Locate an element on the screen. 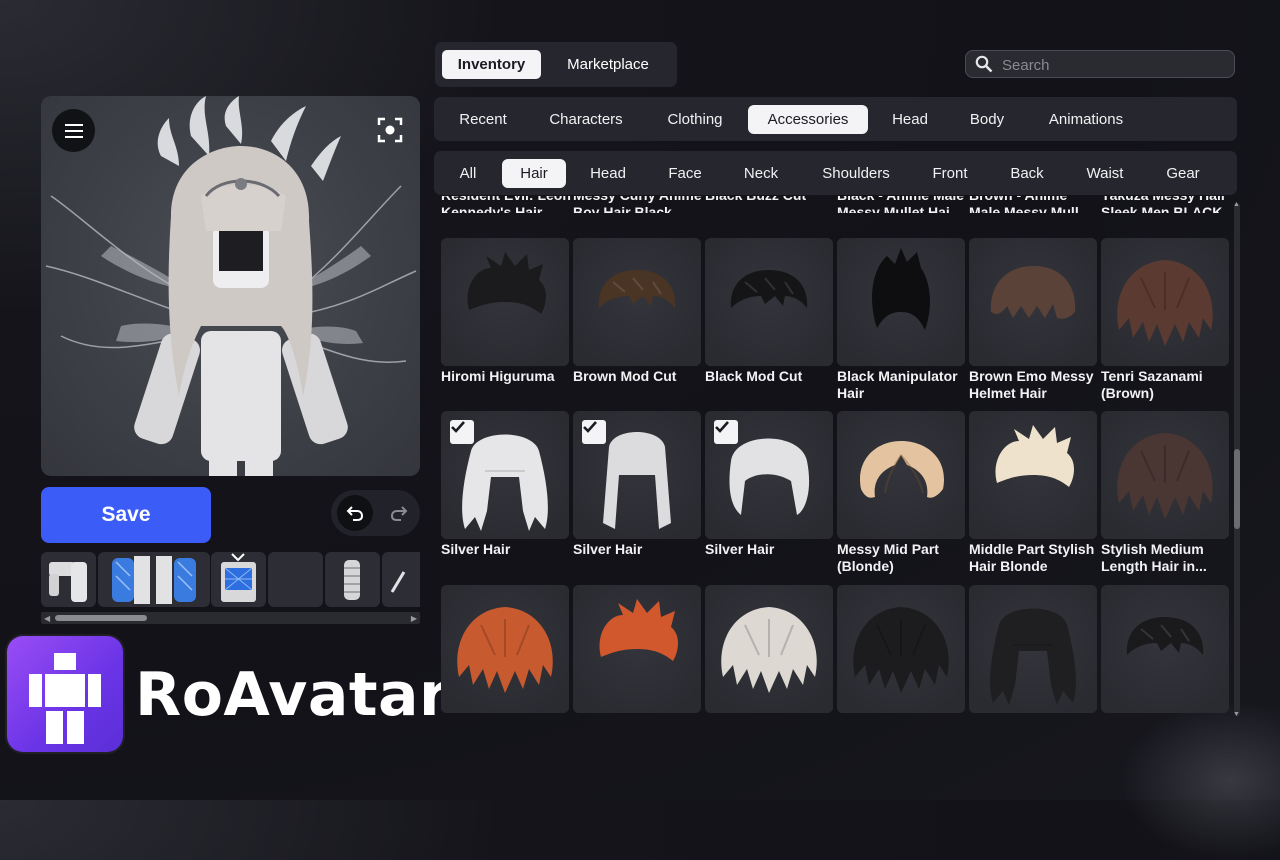 The height and width of the screenshot is (860, 1280). subcategory-front: Front is located at coordinates (950, 173).